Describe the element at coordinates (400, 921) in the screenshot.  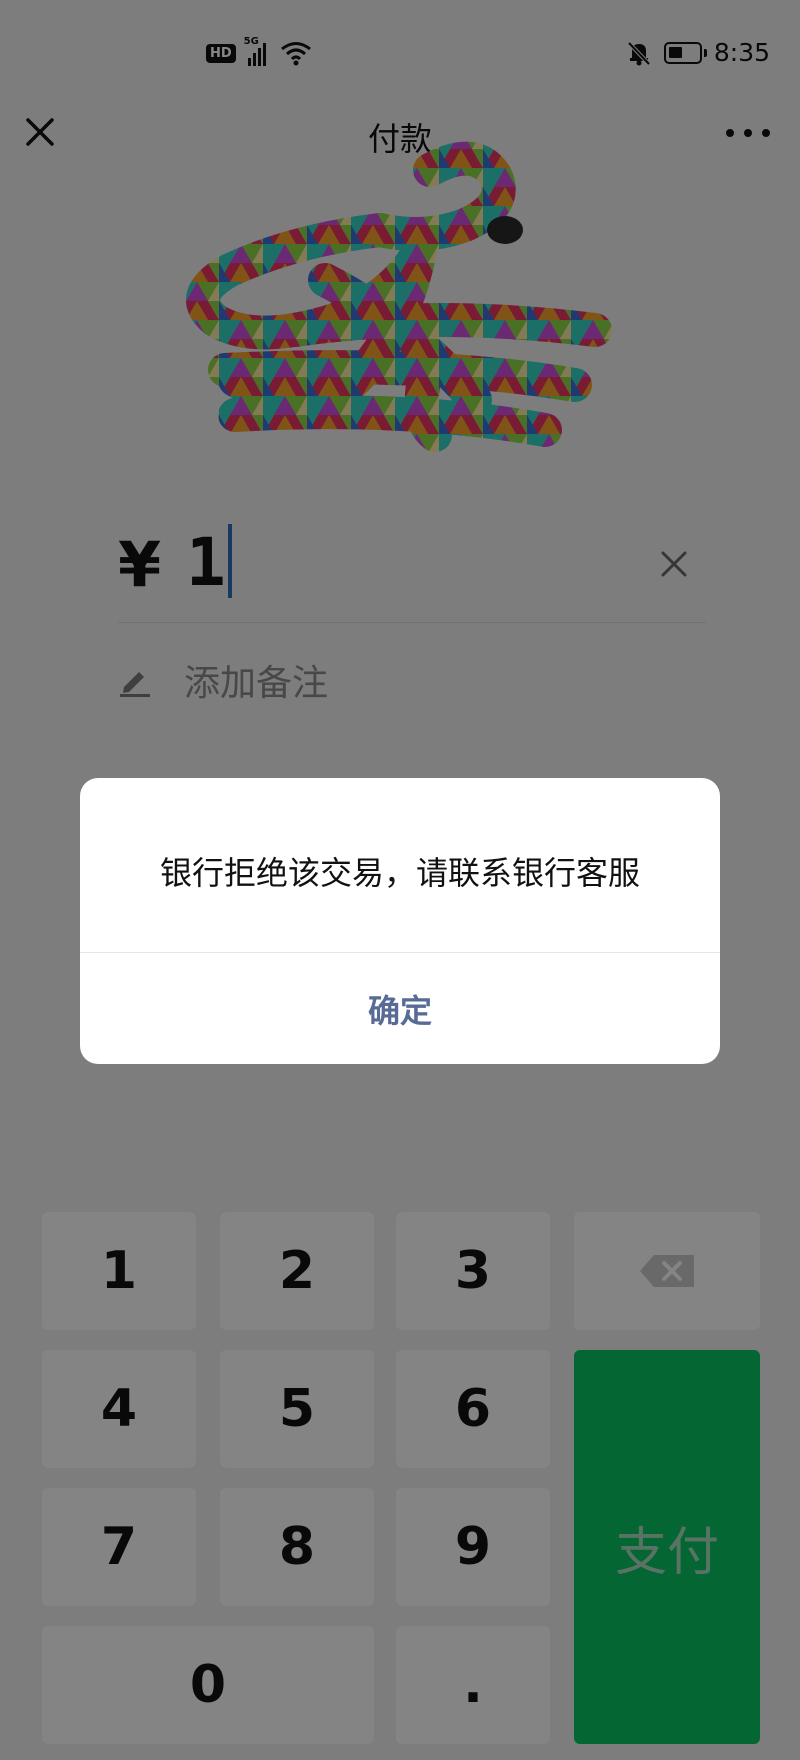
I see `alert-dialog: 银行拒绝该交易，请联系银行客服 确定` at that location.